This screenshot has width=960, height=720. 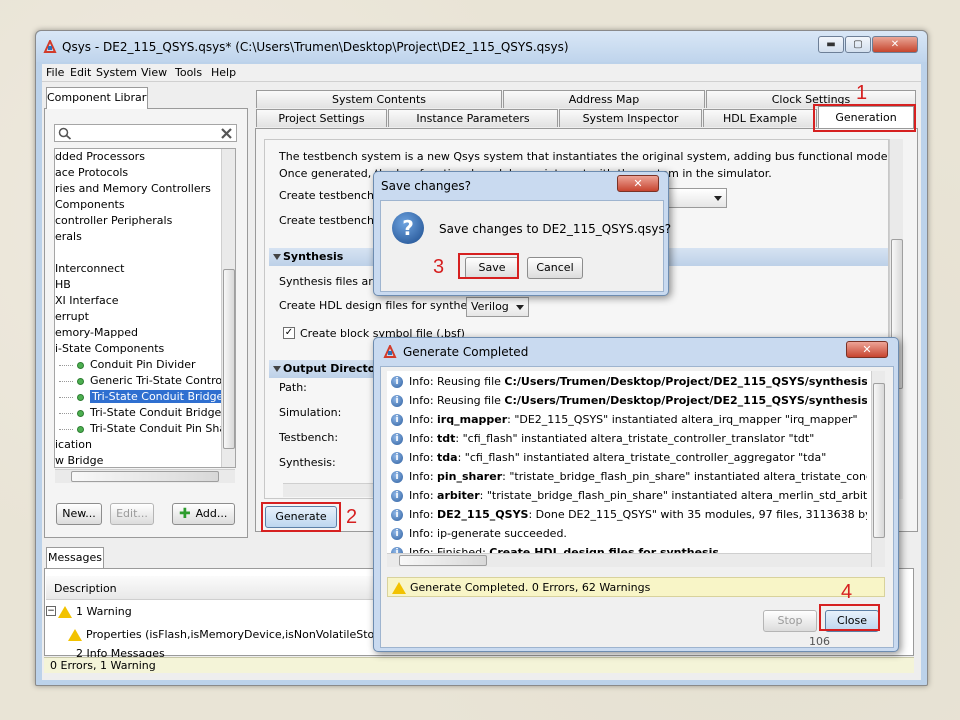 I want to click on close-button: ✕, so click(x=895, y=44).